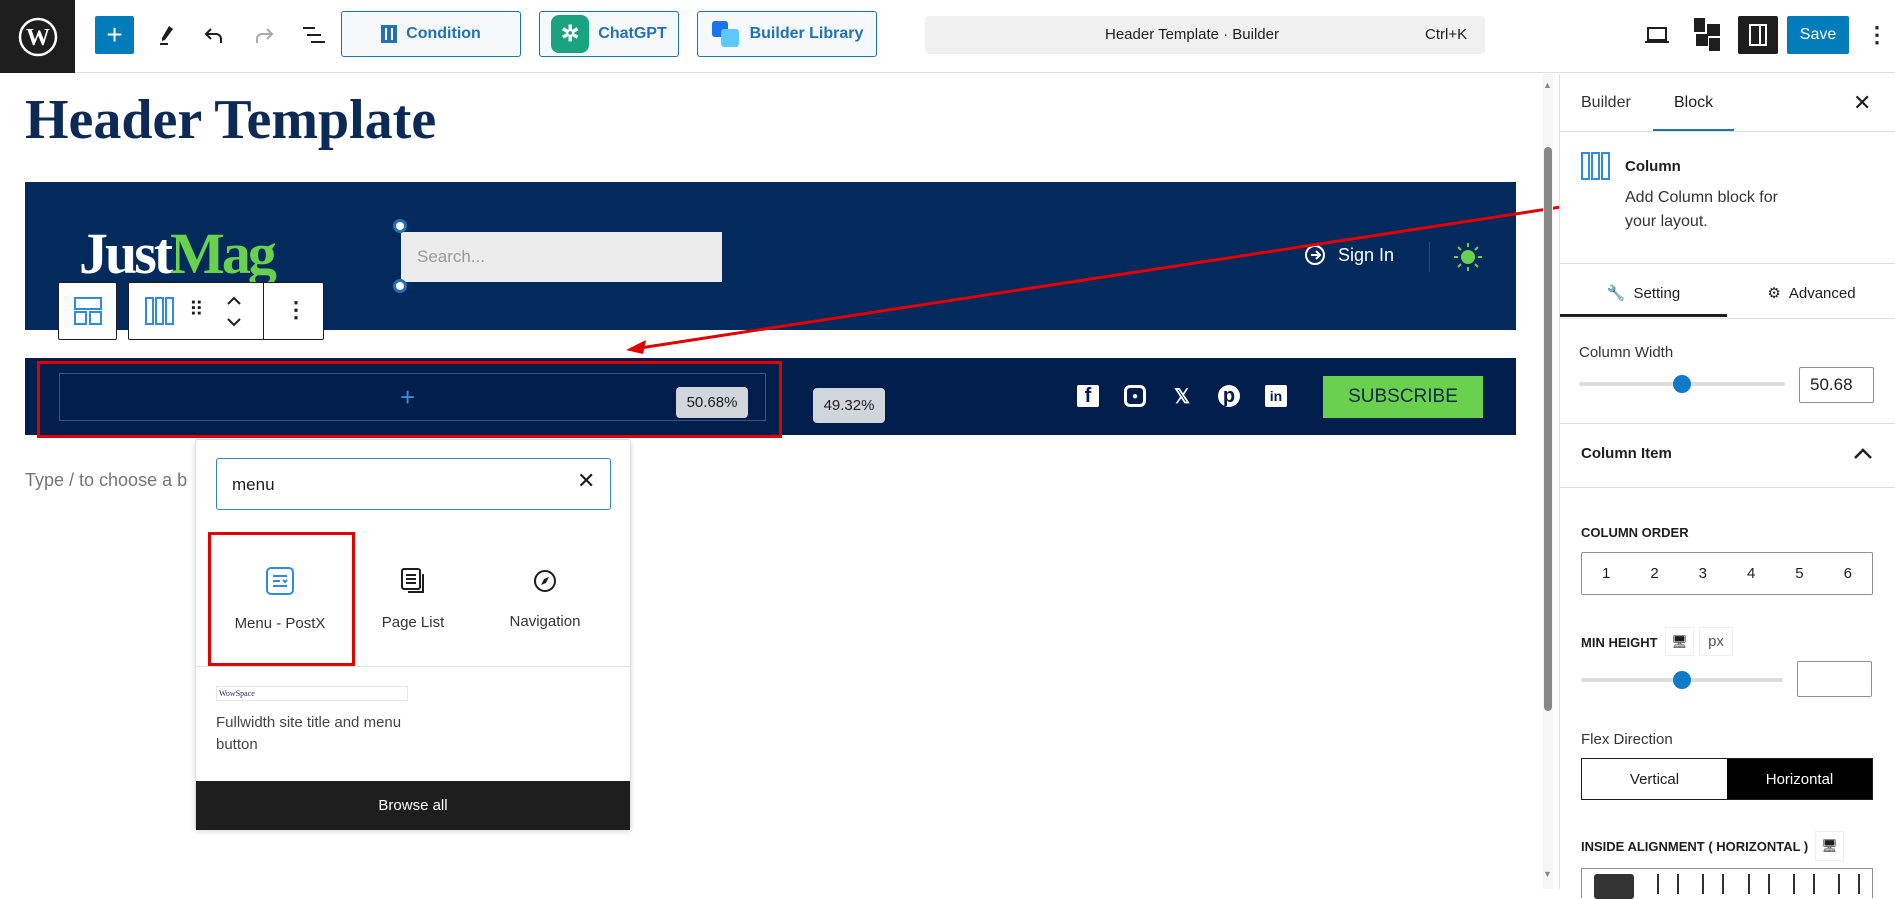  What do you see at coordinates (1862, 103) in the screenshot?
I see `close-sidebar-icon: ✕` at bounding box center [1862, 103].